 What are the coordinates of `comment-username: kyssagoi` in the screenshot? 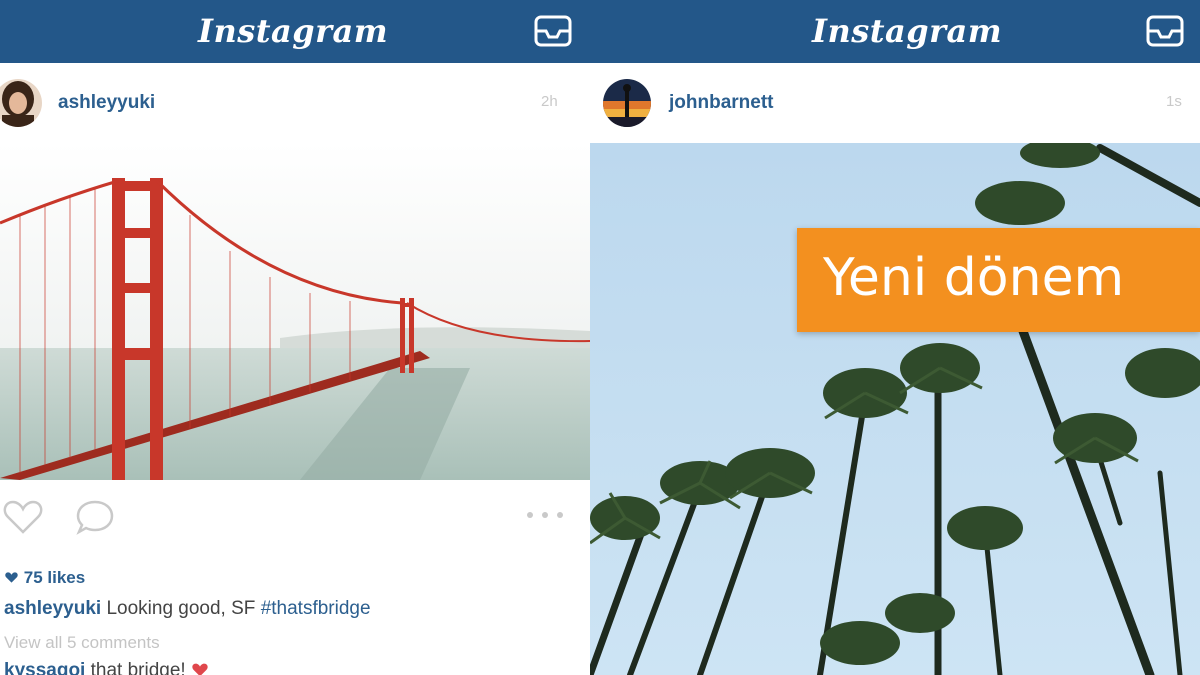 It's located at (44, 667).